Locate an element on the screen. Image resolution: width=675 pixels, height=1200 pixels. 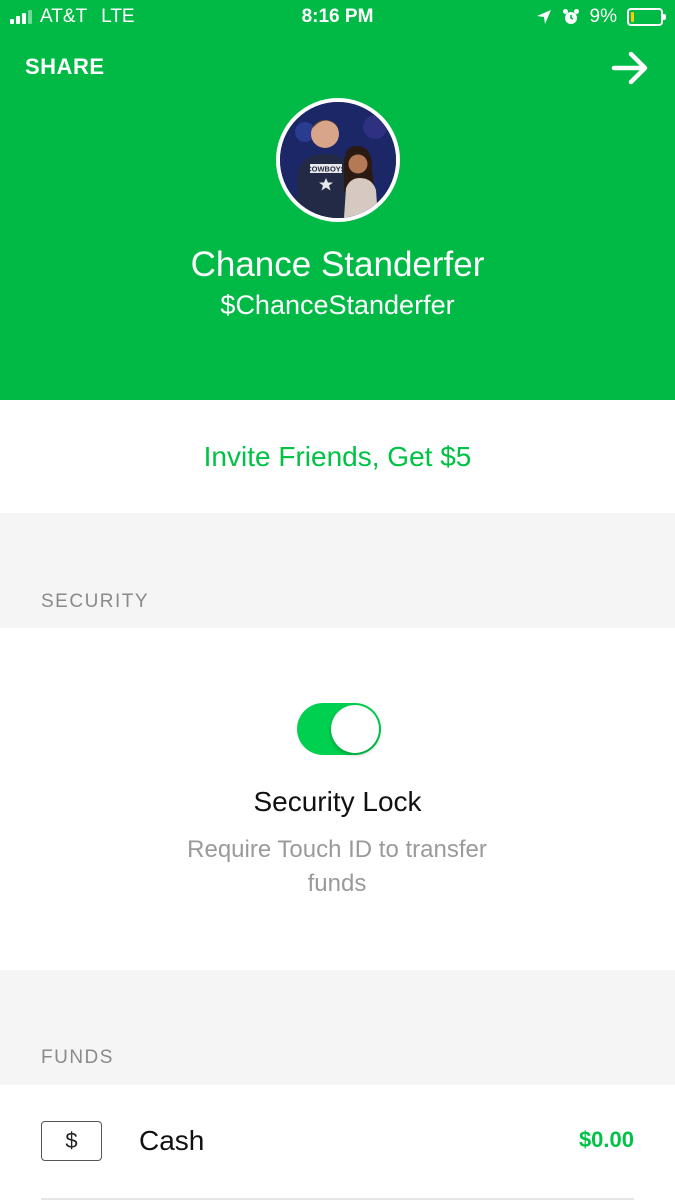
security-lock-toggle is located at coordinates (339, 729).